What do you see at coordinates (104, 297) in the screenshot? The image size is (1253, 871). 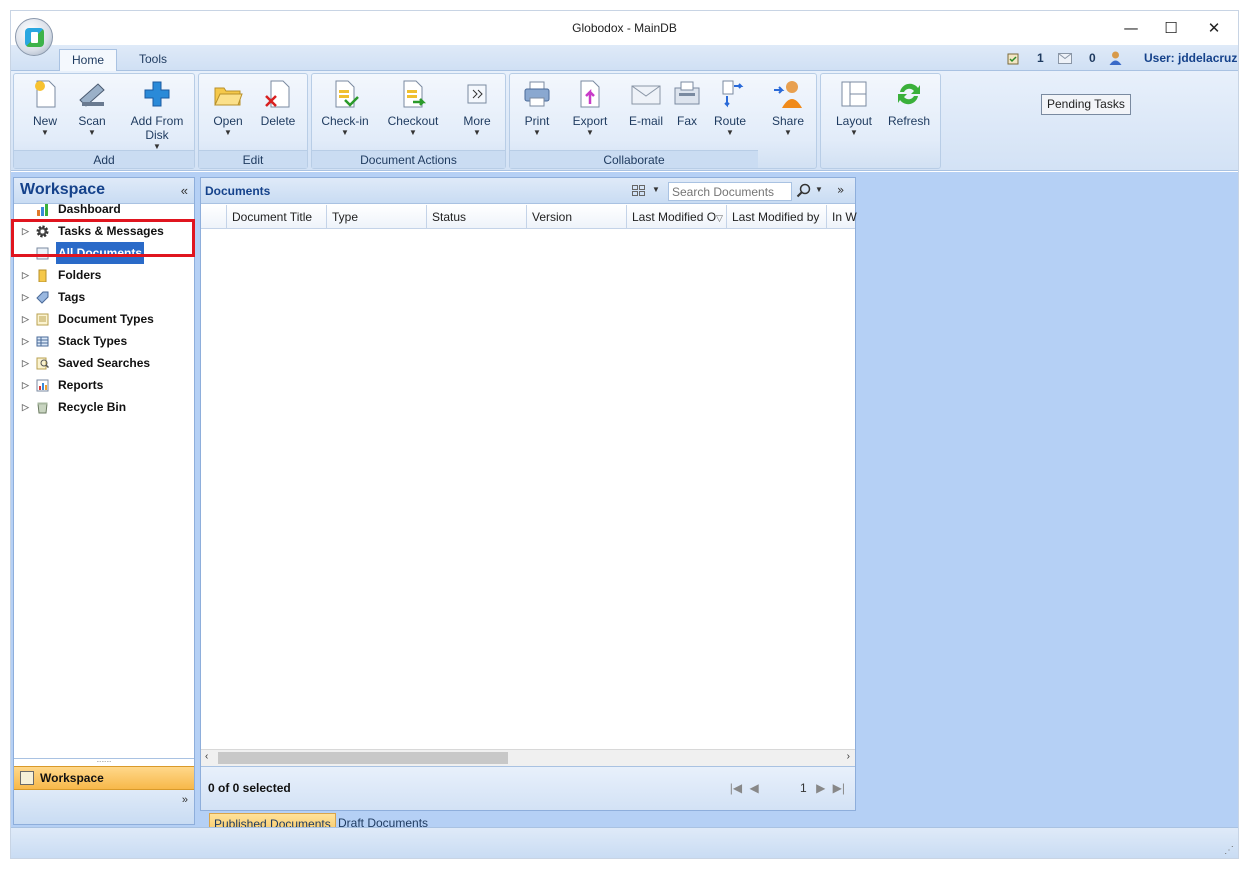 I see `tree-item-tags: ▷ Tags` at bounding box center [104, 297].